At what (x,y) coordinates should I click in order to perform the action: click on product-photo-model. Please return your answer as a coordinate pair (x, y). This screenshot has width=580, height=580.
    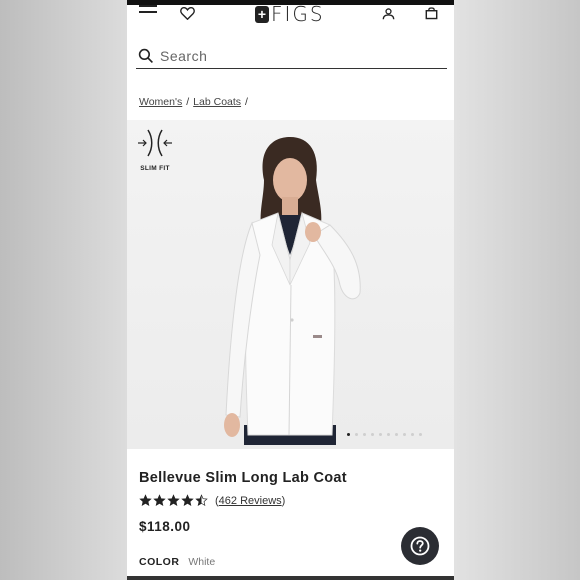
    Looking at the image, I should click on (292, 291).